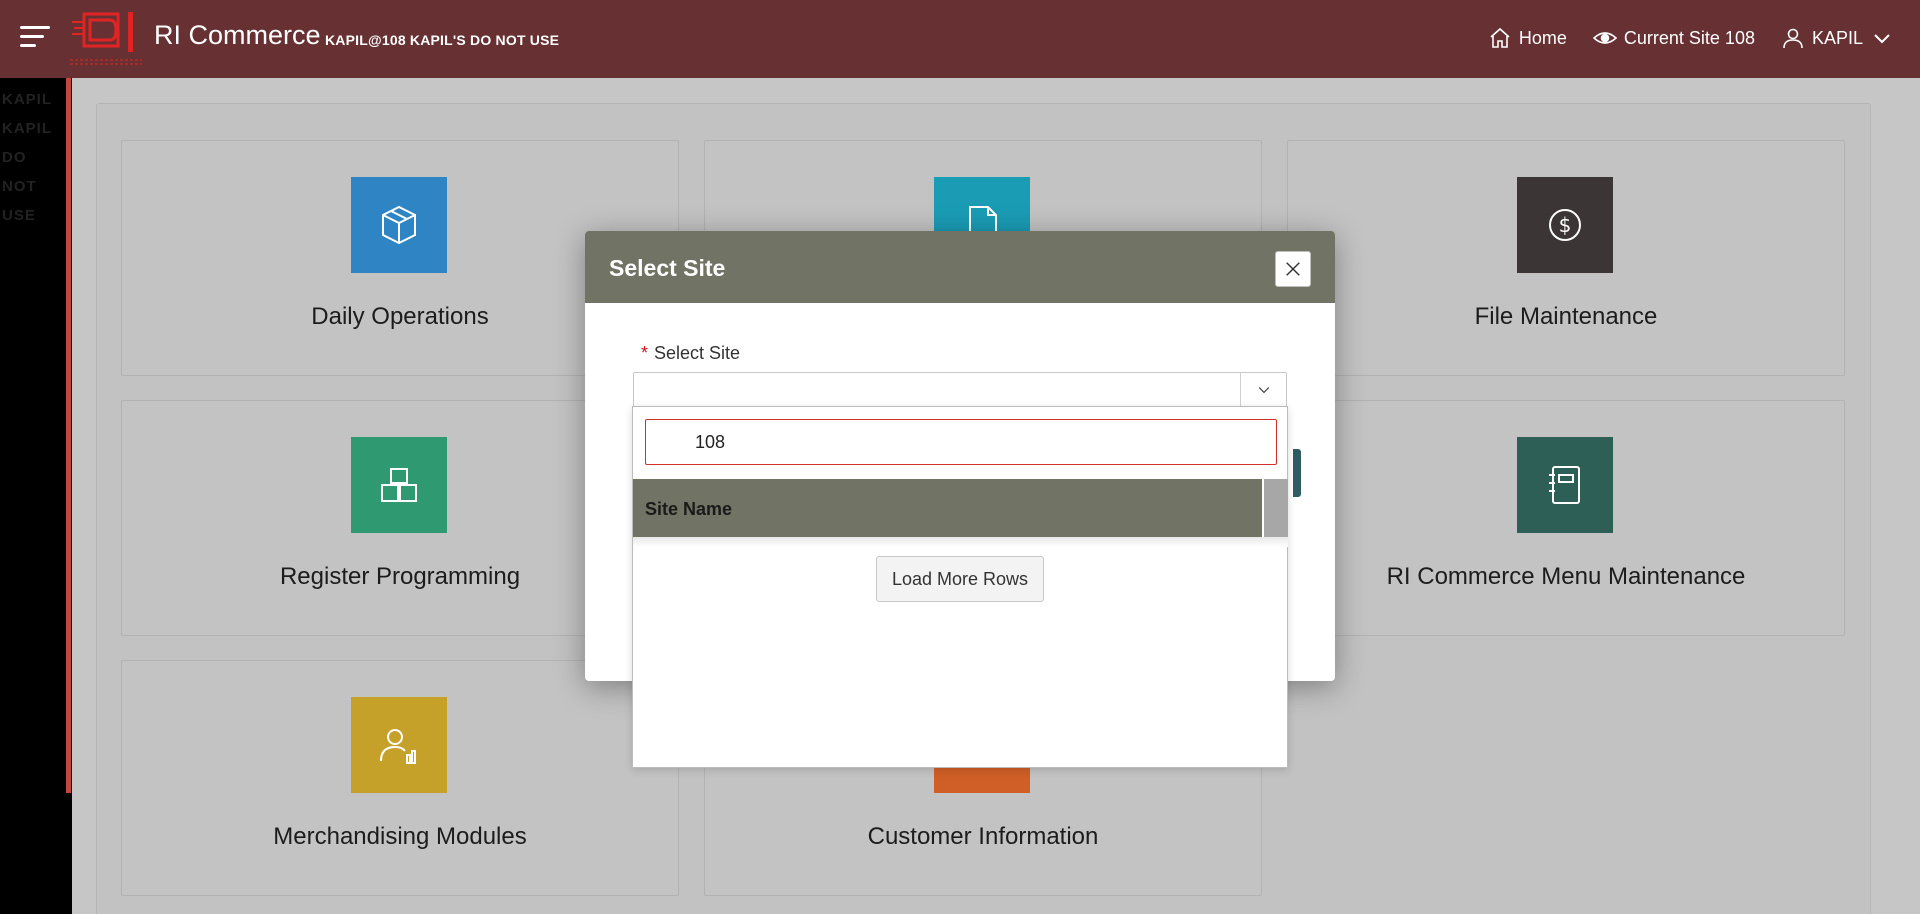 The width and height of the screenshot is (1920, 914). I want to click on select-site-label: * Select Site, so click(690, 353).